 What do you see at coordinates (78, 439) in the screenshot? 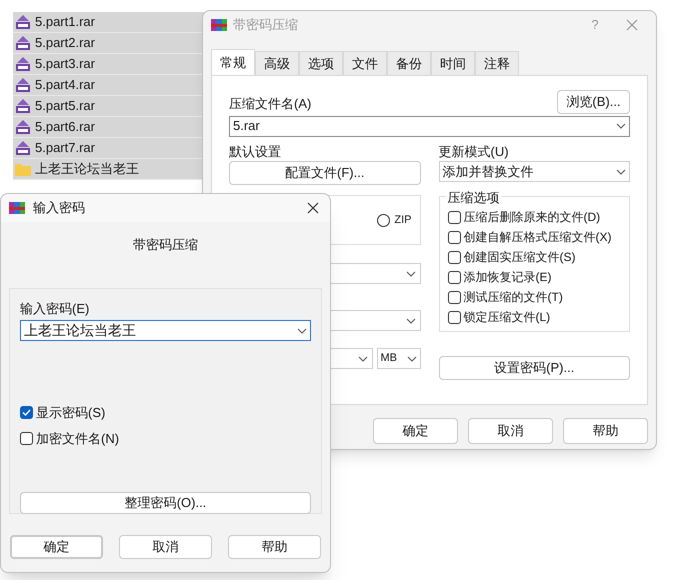
I see `checkbox-label: 加密文件名(N)` at bounding box center [78, 439].